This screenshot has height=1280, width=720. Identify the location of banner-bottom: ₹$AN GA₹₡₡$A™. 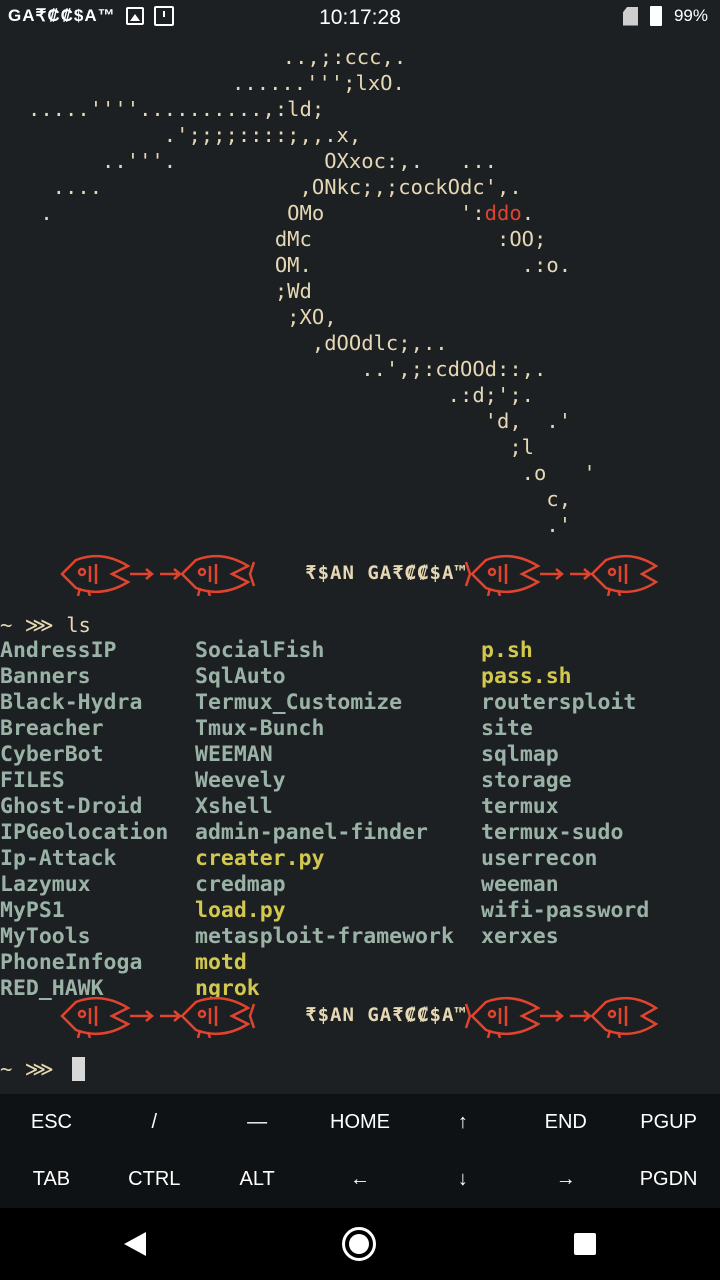
(360, 1016).